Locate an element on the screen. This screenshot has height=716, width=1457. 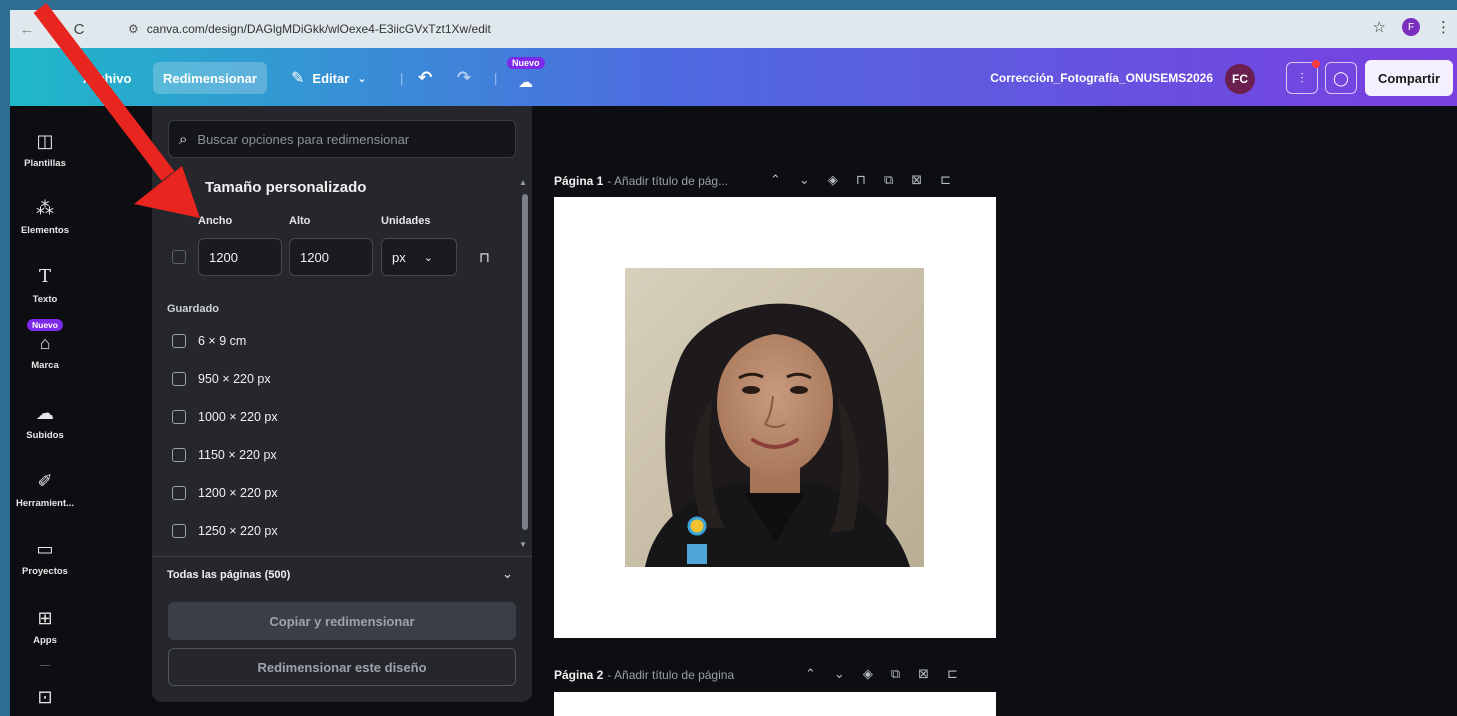
pencil-icon: ✎ is located at coordinates (298, 78).